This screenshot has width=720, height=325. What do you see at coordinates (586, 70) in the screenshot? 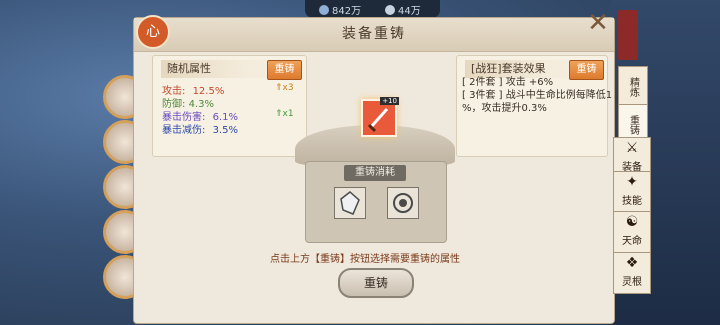
I see `recast-set-button: 重铸` at bounding box center [586, 70].